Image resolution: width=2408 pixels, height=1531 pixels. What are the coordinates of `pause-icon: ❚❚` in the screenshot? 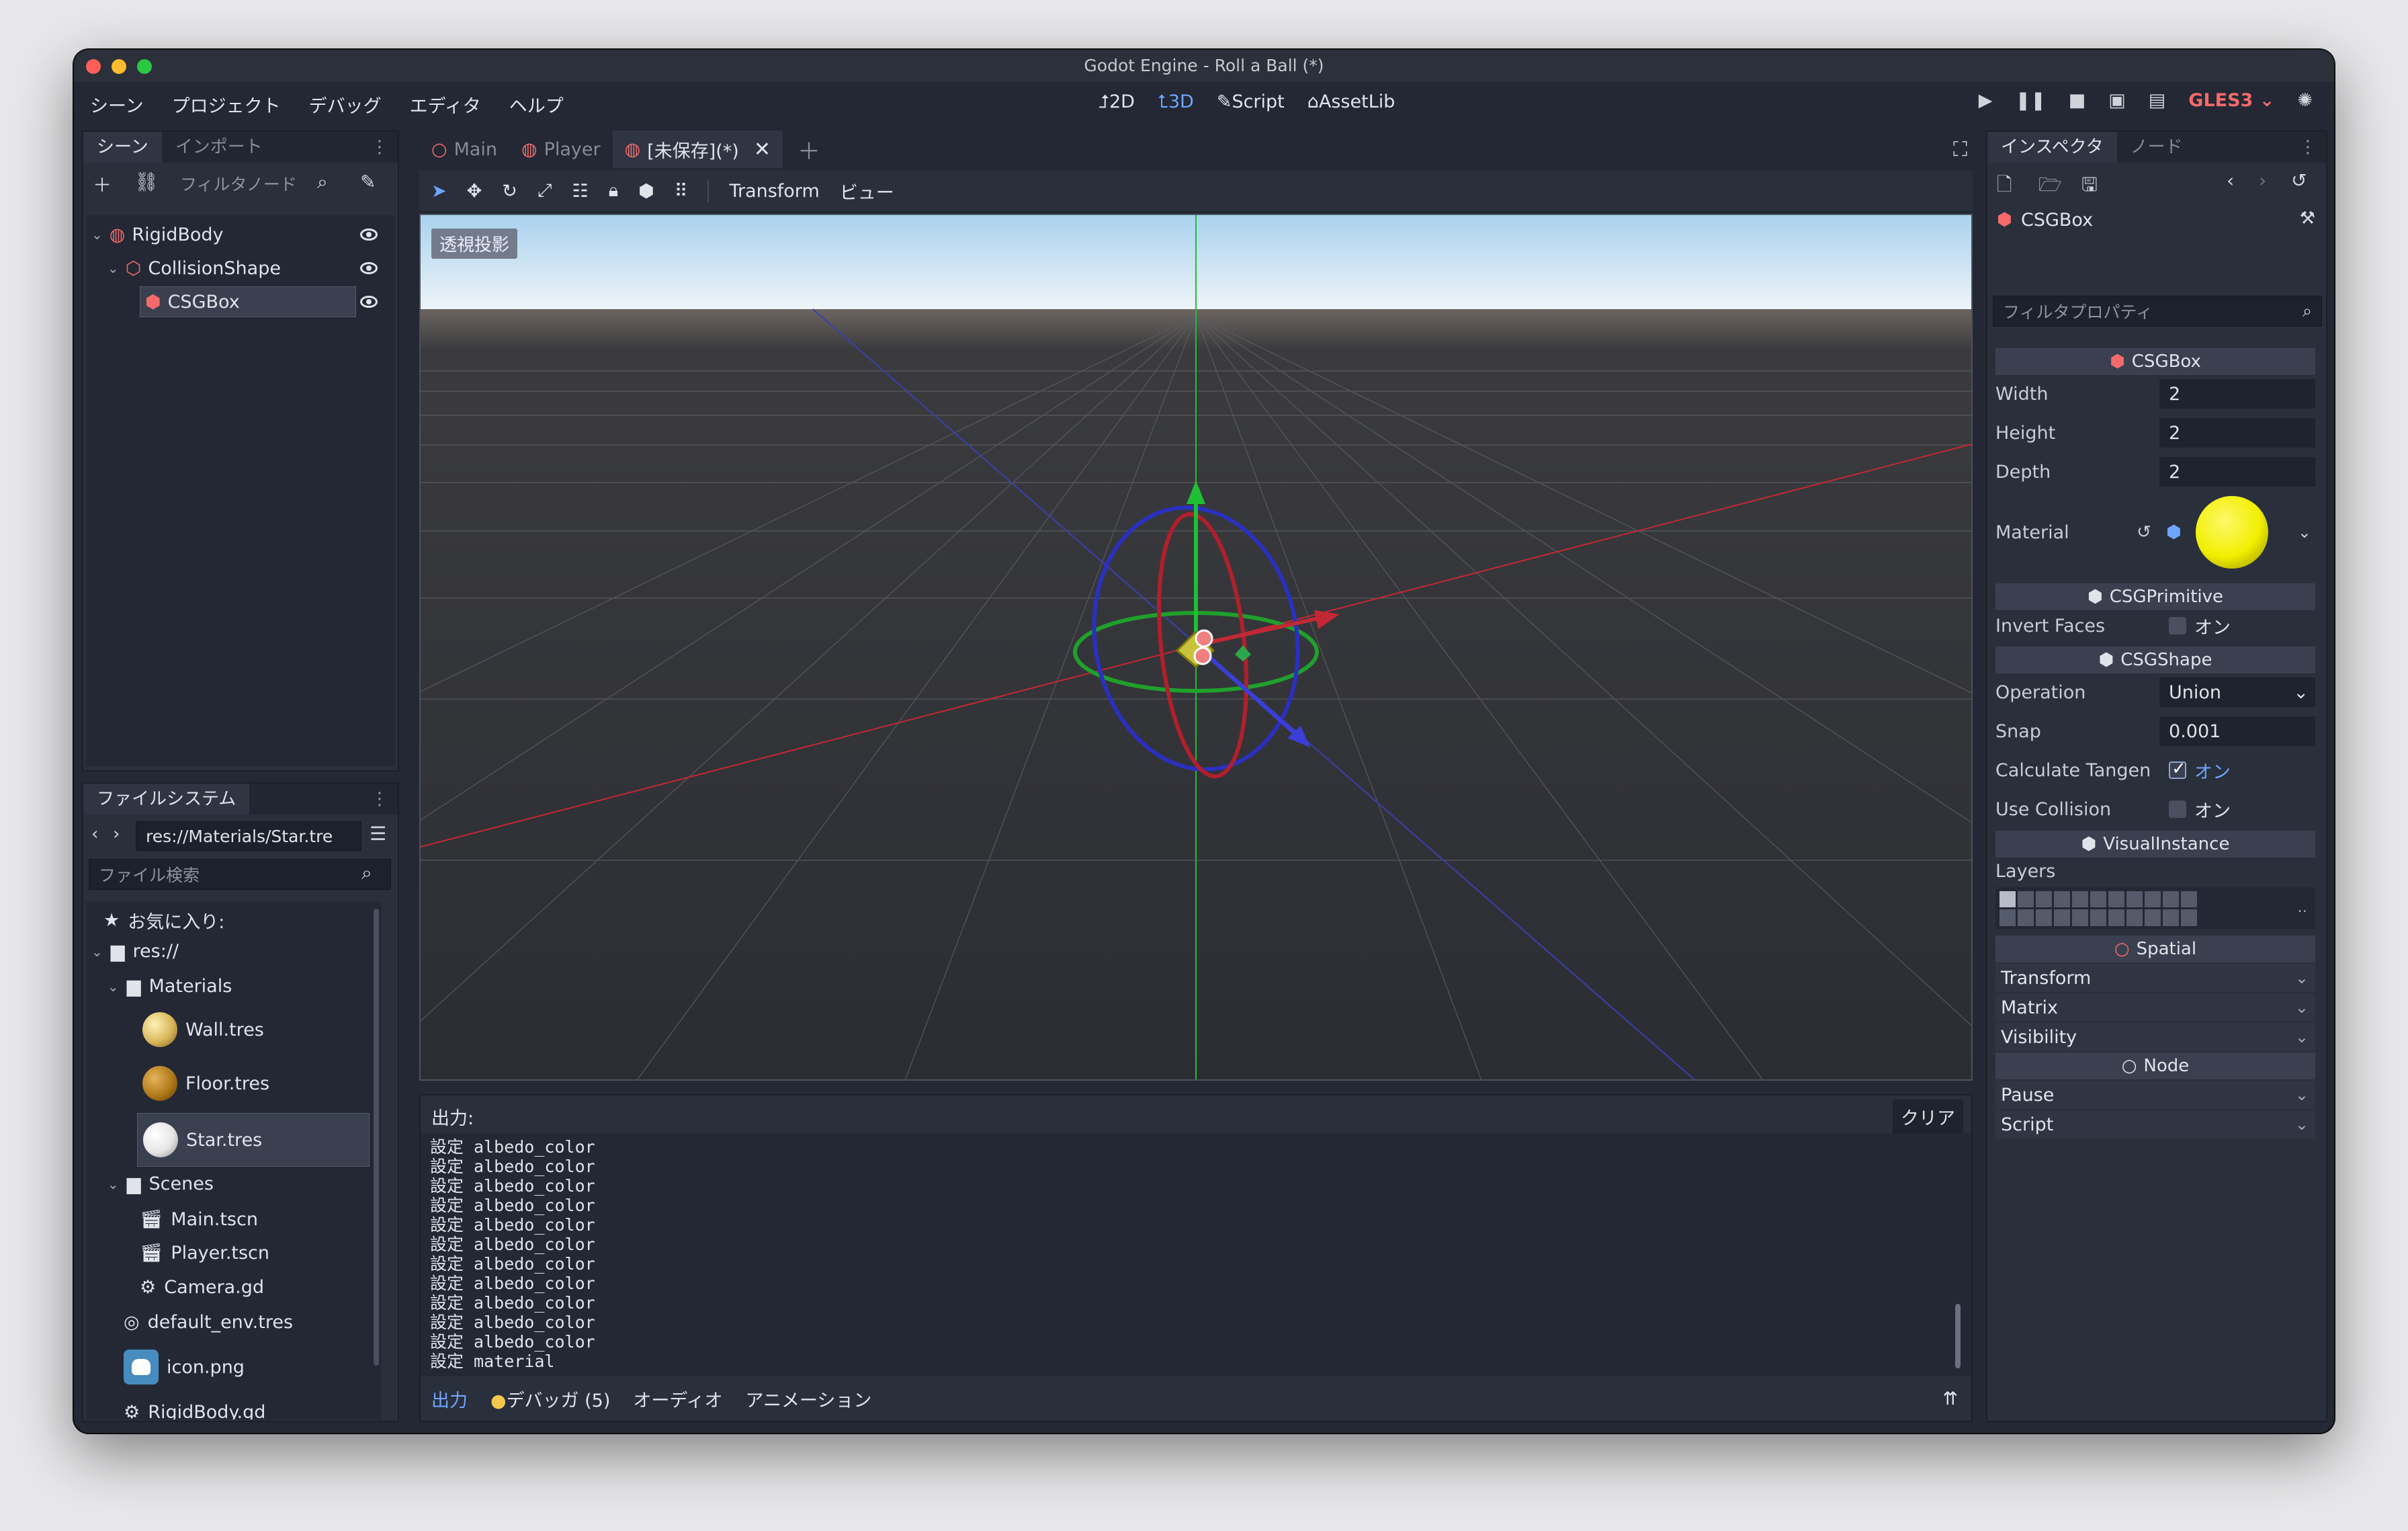 It's located at (2031, 100).